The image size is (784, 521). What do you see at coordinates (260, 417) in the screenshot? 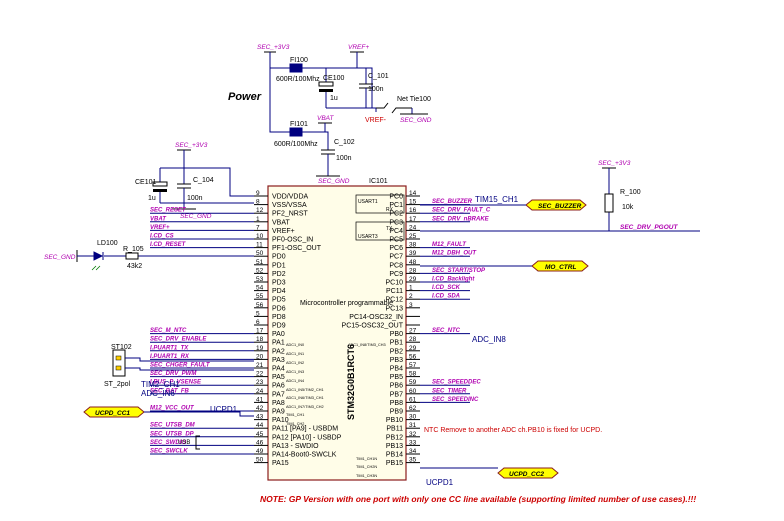
I see `left-pin-26-number: 43` at bounding box center [260, 417].